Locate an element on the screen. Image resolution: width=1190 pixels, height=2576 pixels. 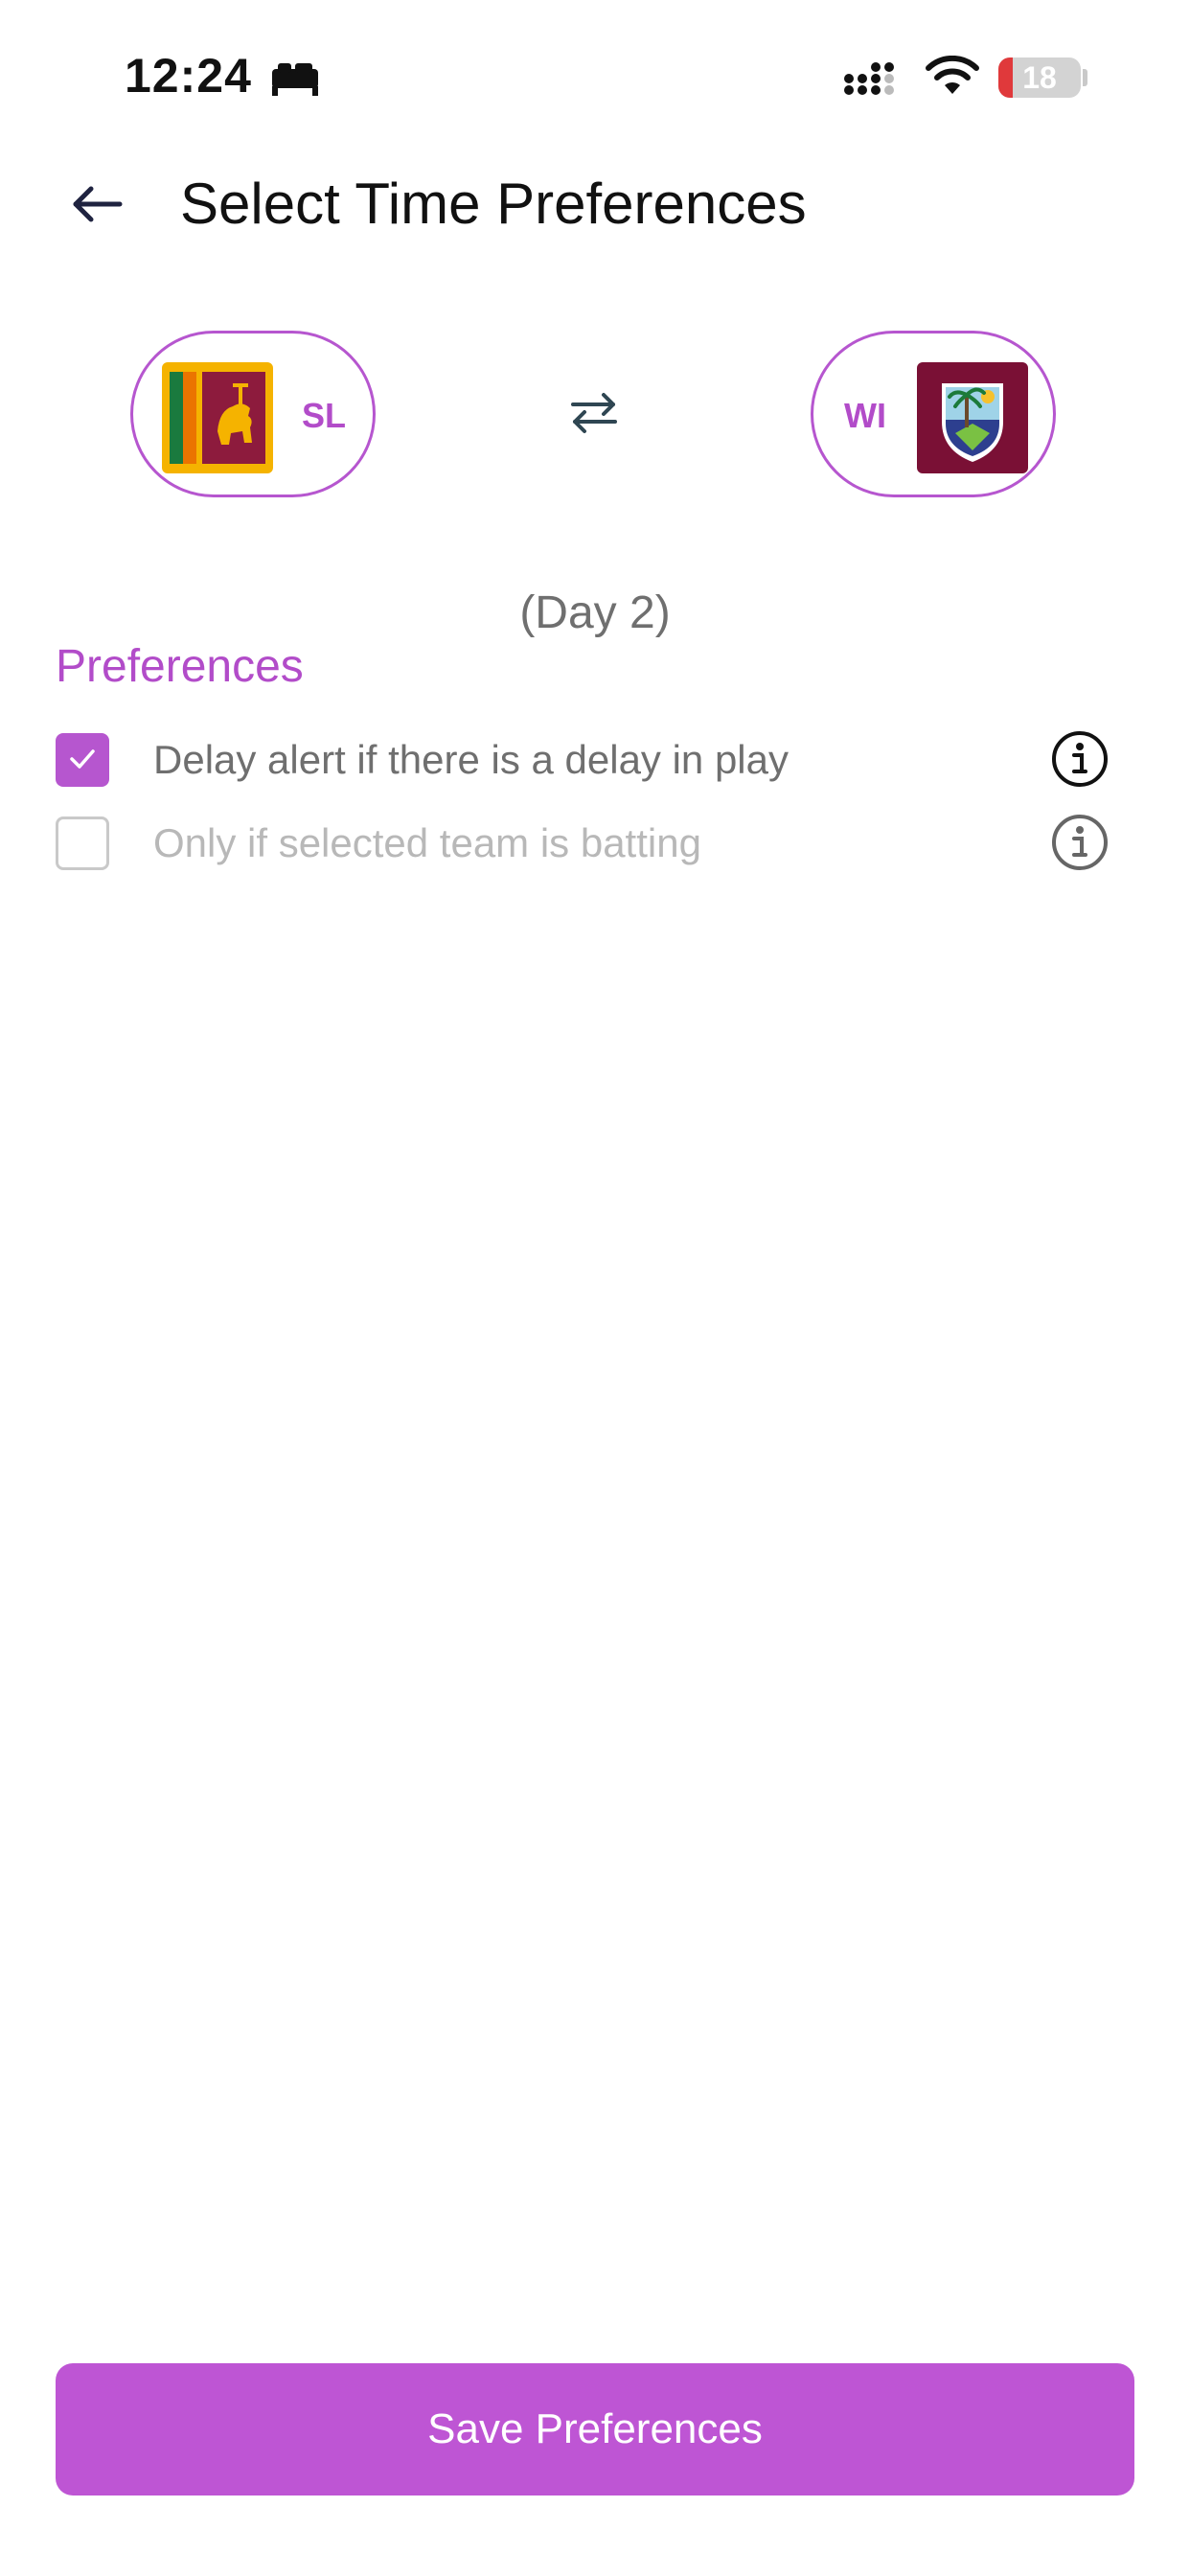
signal-icon is located at coordinates (869, 78).